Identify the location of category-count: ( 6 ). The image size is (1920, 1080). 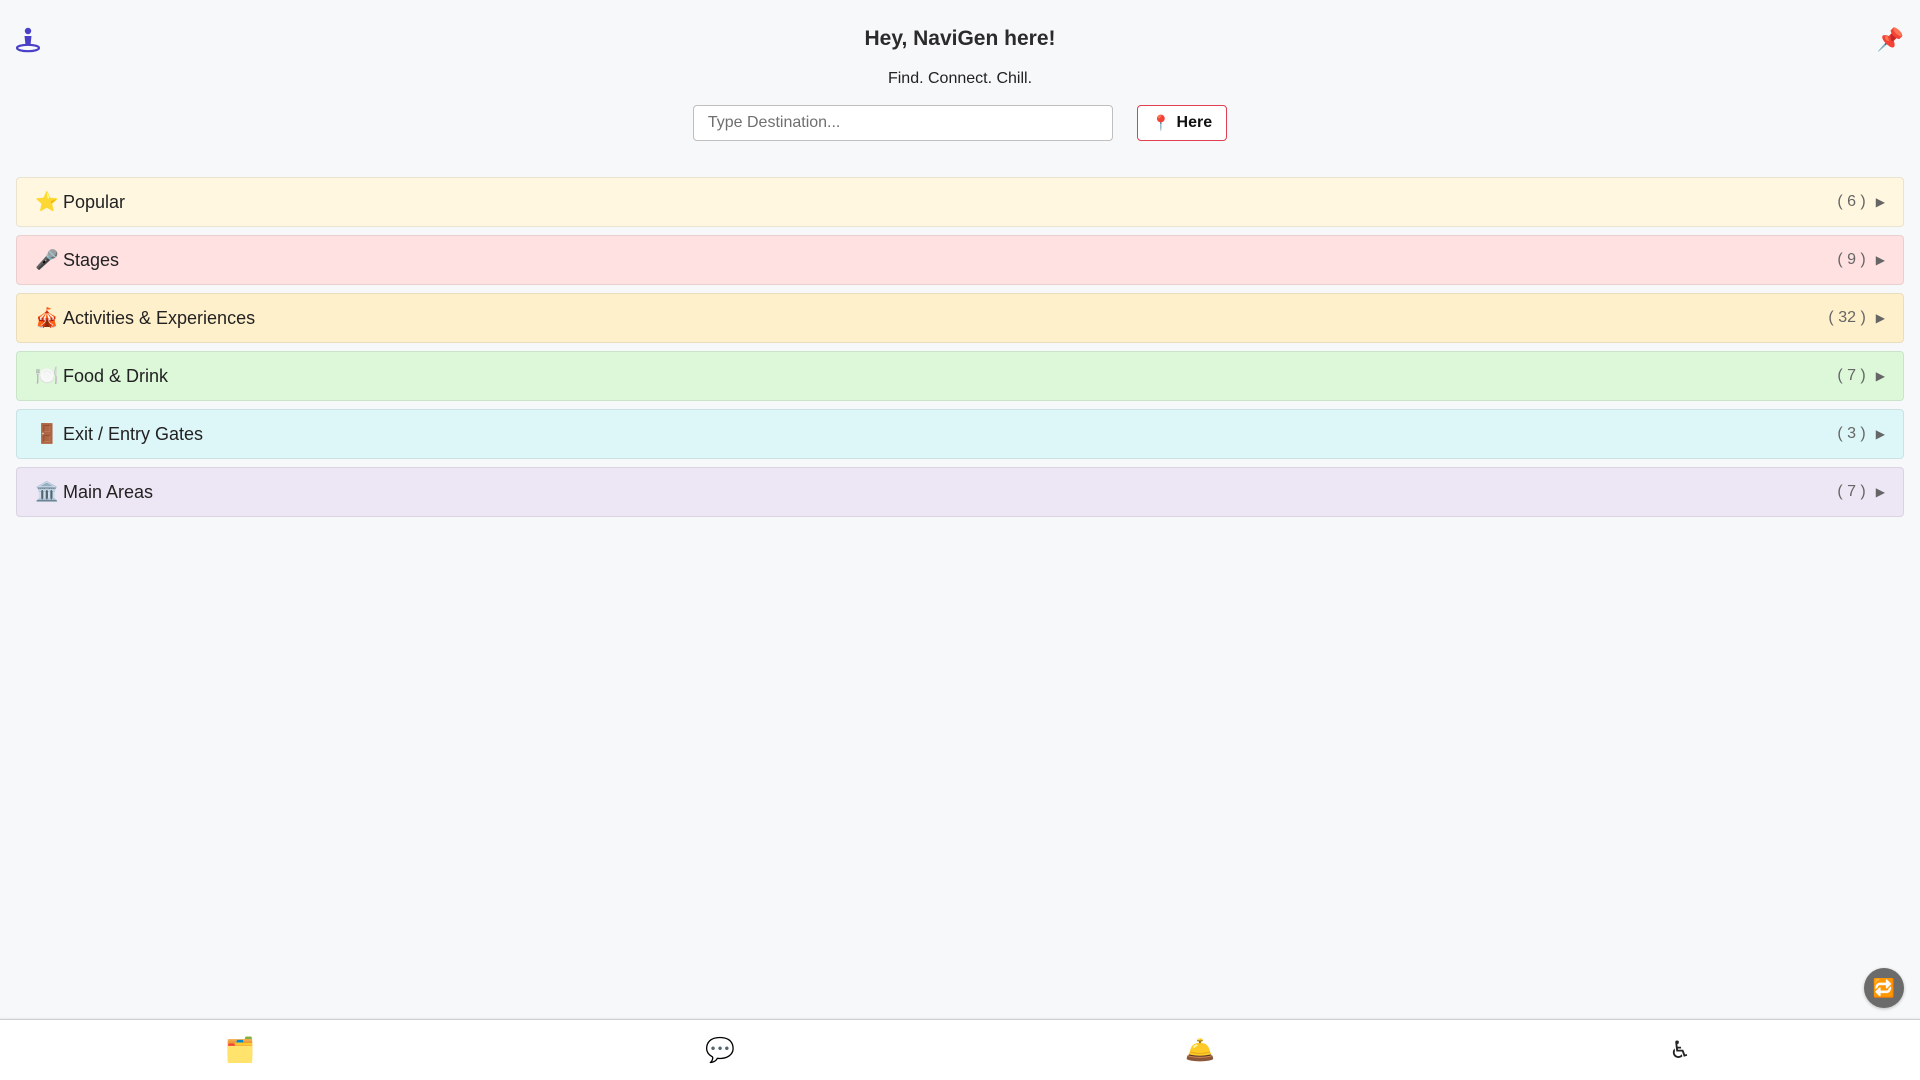
(1851, 201).